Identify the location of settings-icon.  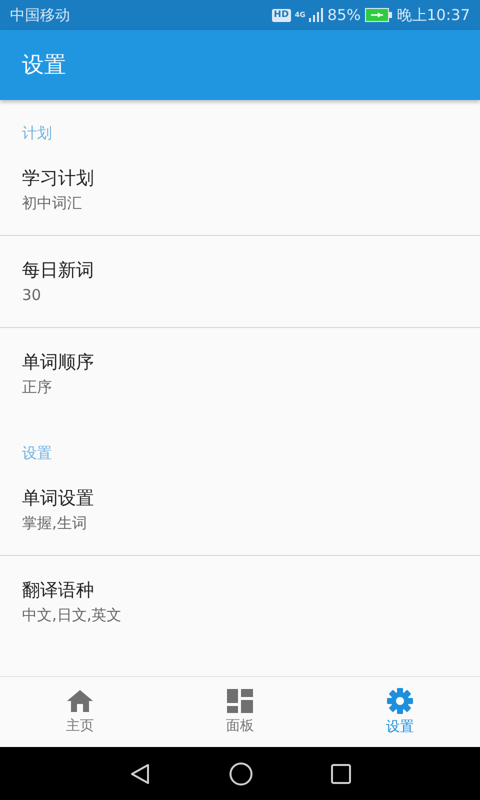
(400, 701).